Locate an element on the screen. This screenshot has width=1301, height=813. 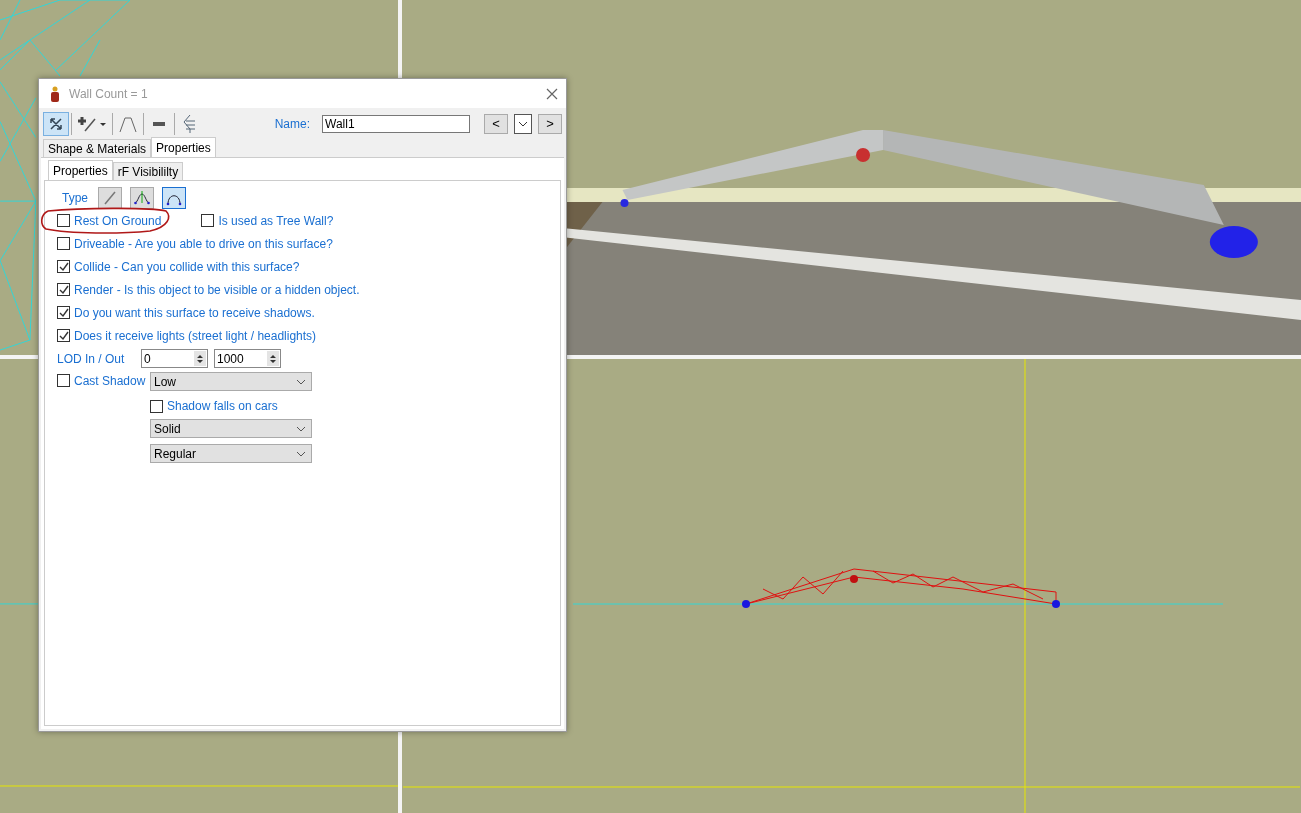
lod-in-field: 0 is located at coordinates (174, 358).